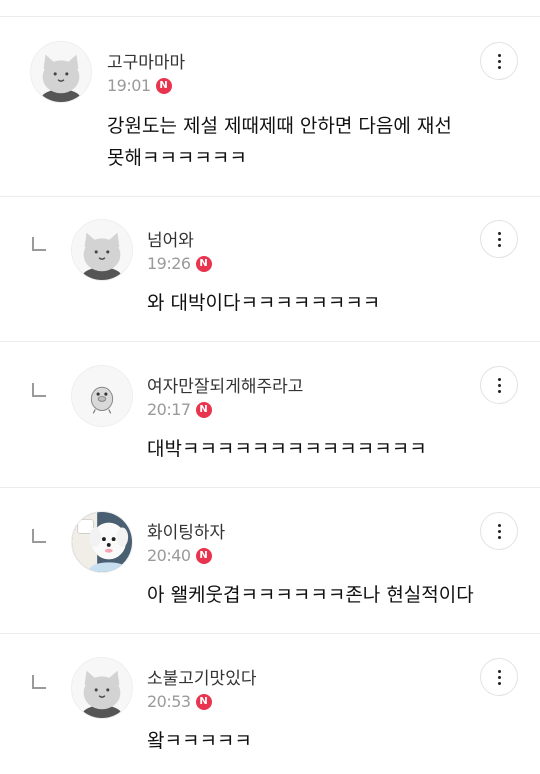  I want to click on comment-text: 왘ㅋㅋㅋㅋㅋ, so click(199, 741).